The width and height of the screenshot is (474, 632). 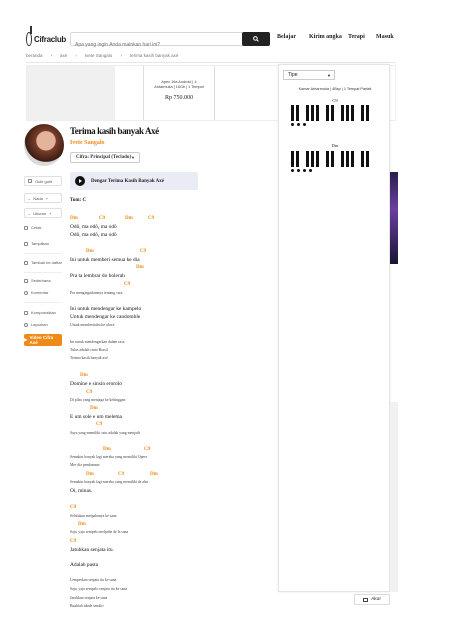 I want to click on version-select: Cifra: Principal (Teclado) ▼, so click(x=105, y=157).